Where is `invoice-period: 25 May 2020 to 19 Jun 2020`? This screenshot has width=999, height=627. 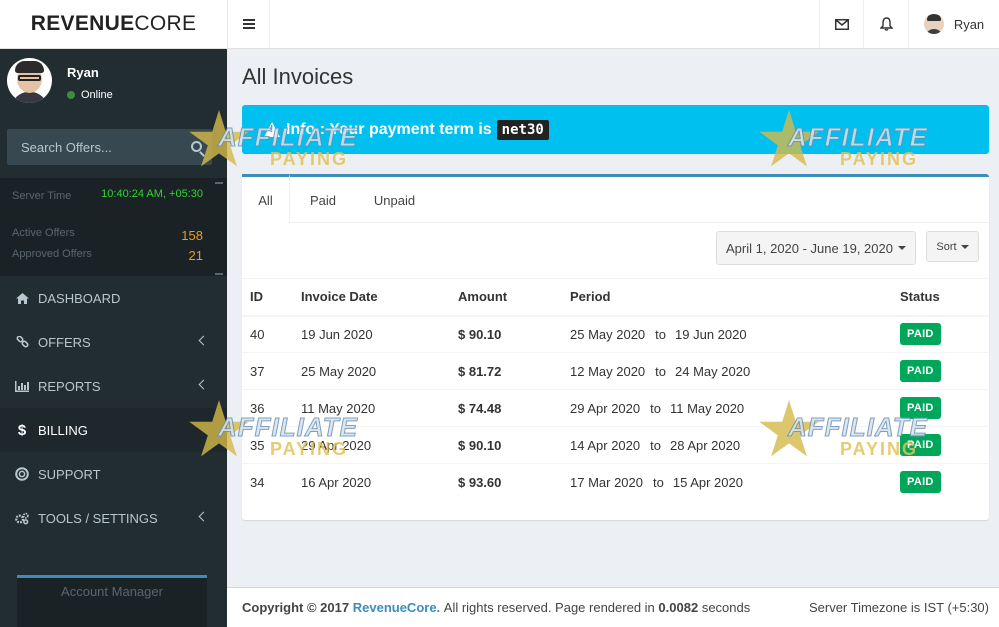 invoice-period: 25 May 2020 to 19 Jun 2020 is located at coordinates (727, 334).